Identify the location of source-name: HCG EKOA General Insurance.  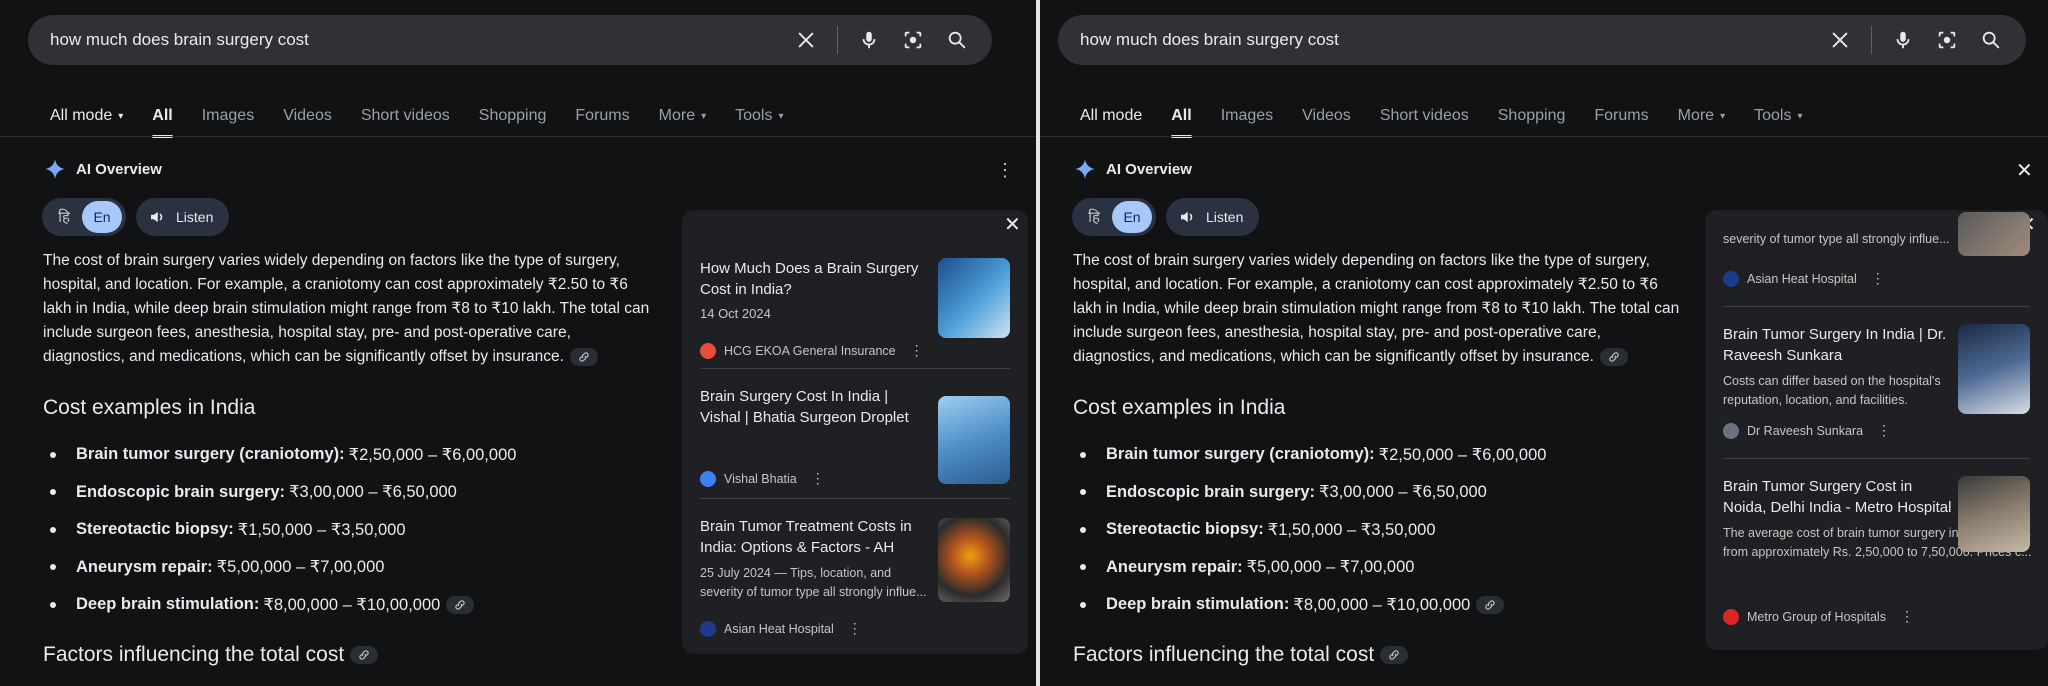
(810, 350).